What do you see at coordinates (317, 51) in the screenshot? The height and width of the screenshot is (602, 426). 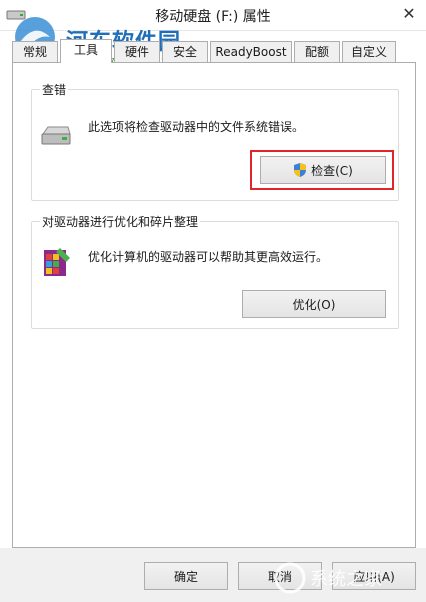 I see `tab-quota: 配额` at bounding box center [317, 51].